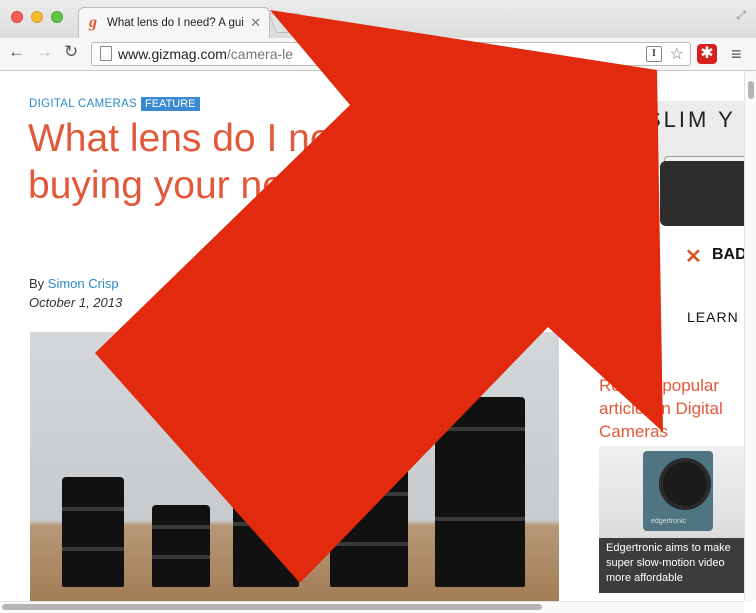 The height and width of the screenshot is (613, 756). What do you see at coordinates (83, 104) in the screenshot?
I see `category-link: DIGITAL CAMERAS` at bounding box center [83, 104].